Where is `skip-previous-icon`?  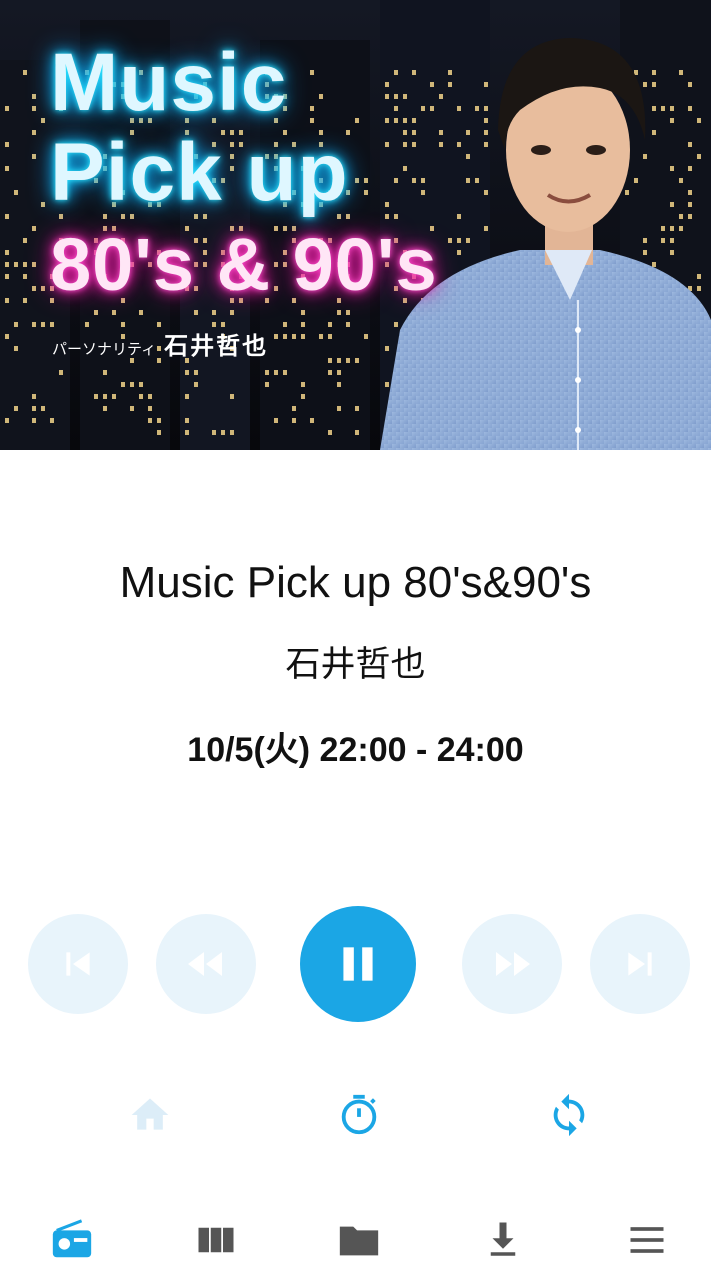
skip-previous-icon is located at coordinates (78, 964).